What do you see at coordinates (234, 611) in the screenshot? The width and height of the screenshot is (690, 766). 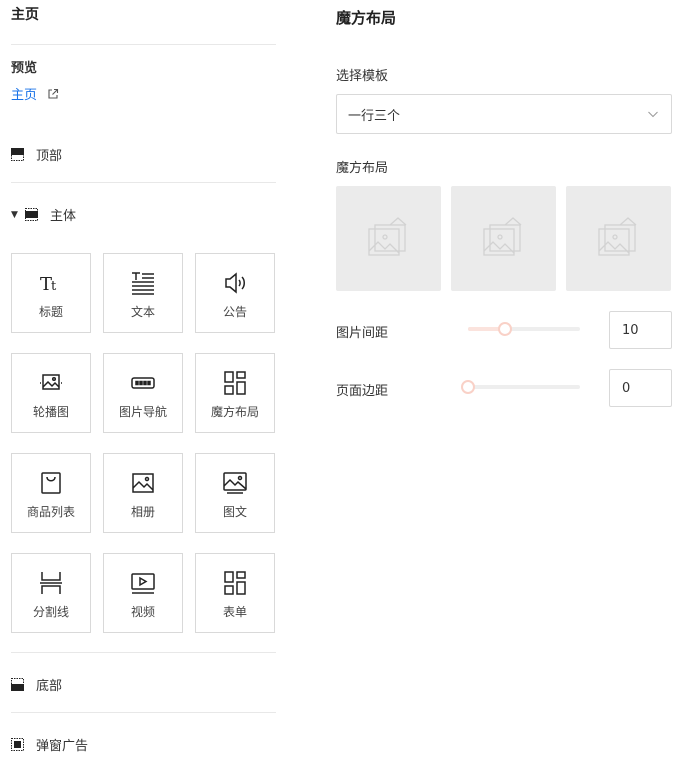 I see `tile-label: 表单` at bounding box center [234, 611].